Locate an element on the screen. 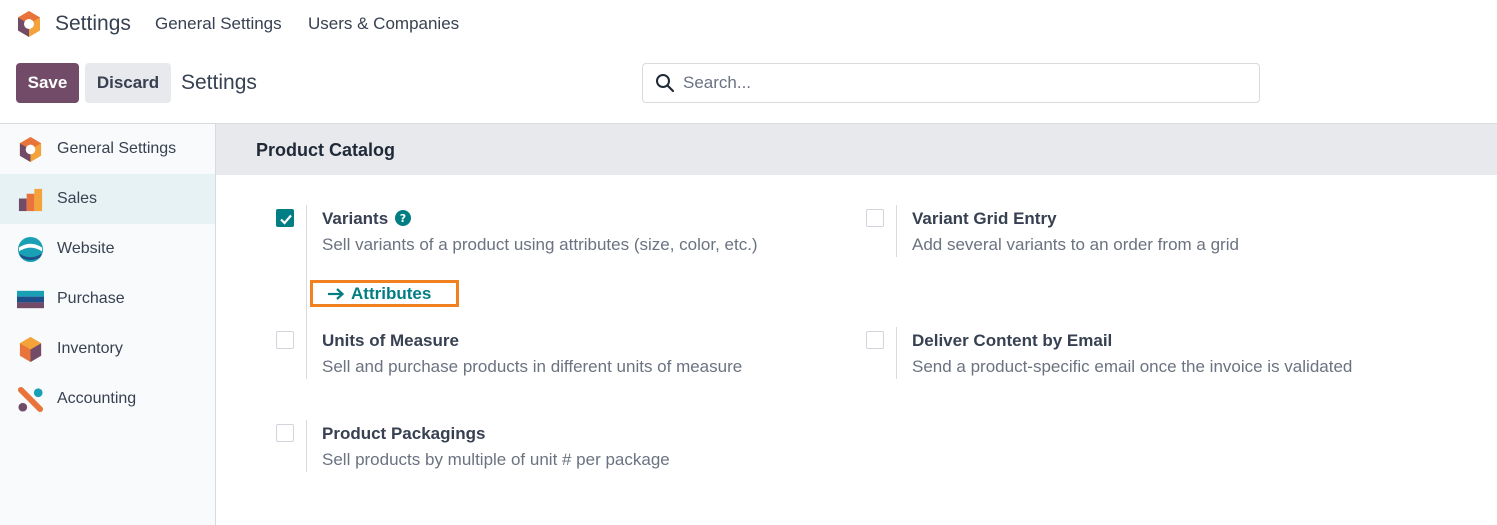 The image size is (1497, 525). deliver-email-checkbox is located at coordinates (875, 340).